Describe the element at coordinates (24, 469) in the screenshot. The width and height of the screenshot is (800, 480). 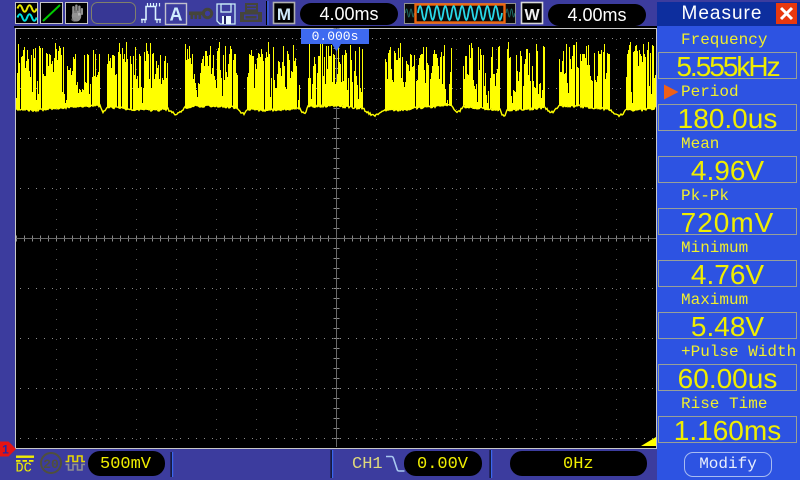
I see `svg-text: DC` at that location.